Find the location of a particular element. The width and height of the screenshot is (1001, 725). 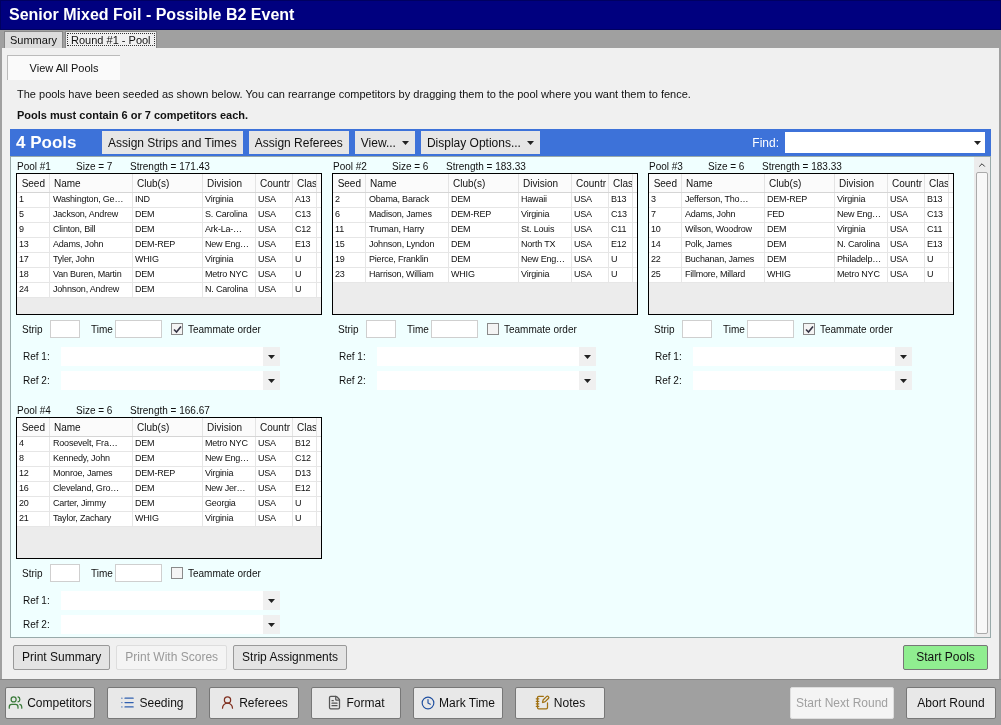

nav-button: Referees is located at coordinates (254, 702).